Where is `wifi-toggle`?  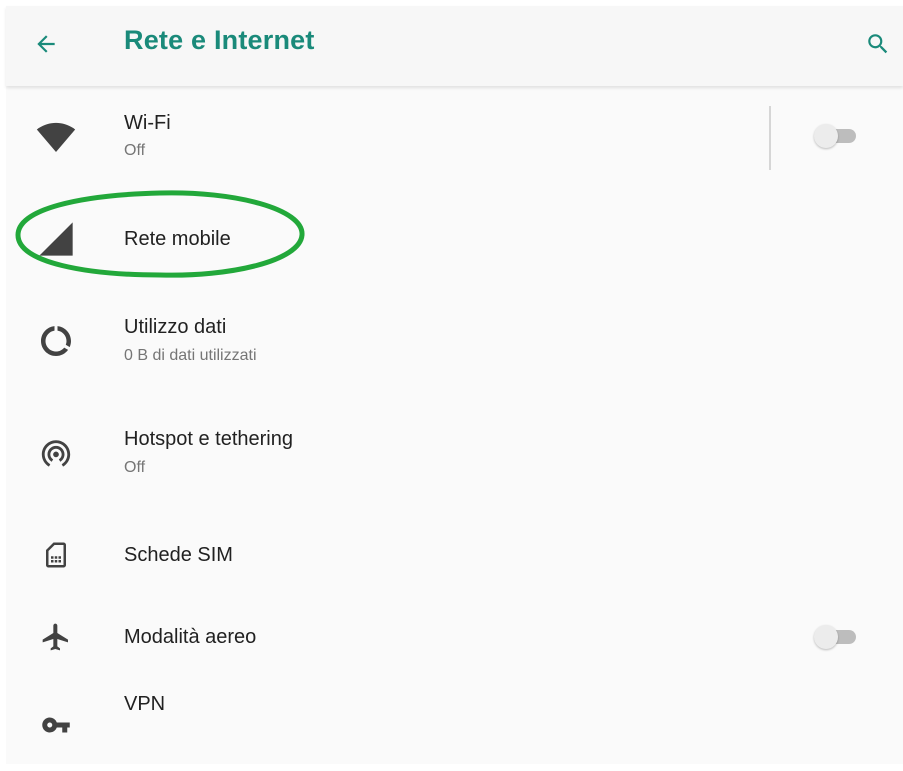
wifi-toggle is located at coordinates (836, 136).